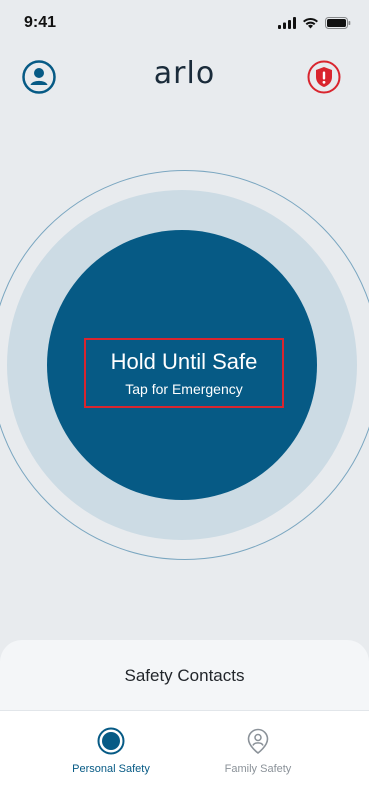  I want to click on family-safety-icon, so click(258, 741).